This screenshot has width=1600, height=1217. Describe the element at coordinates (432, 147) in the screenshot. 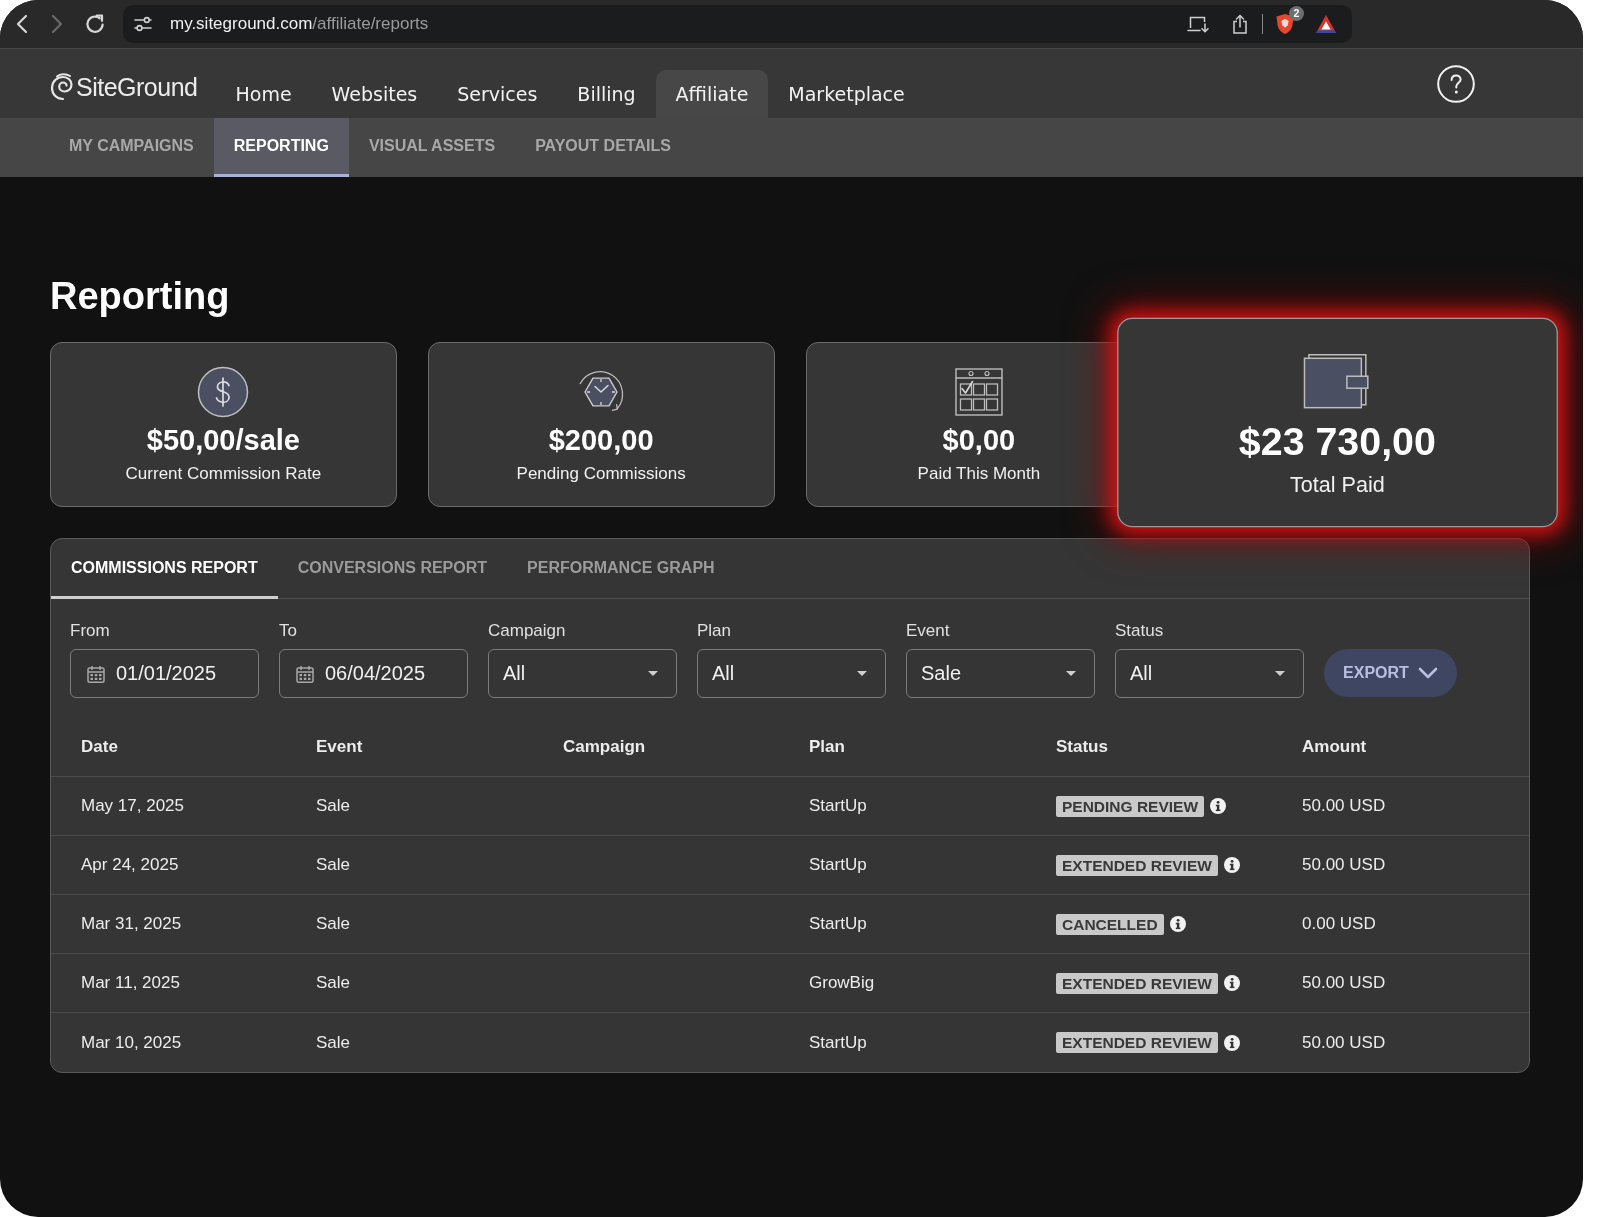

I see `sub-nav-tab: VISUAL ASSETS` at that location.